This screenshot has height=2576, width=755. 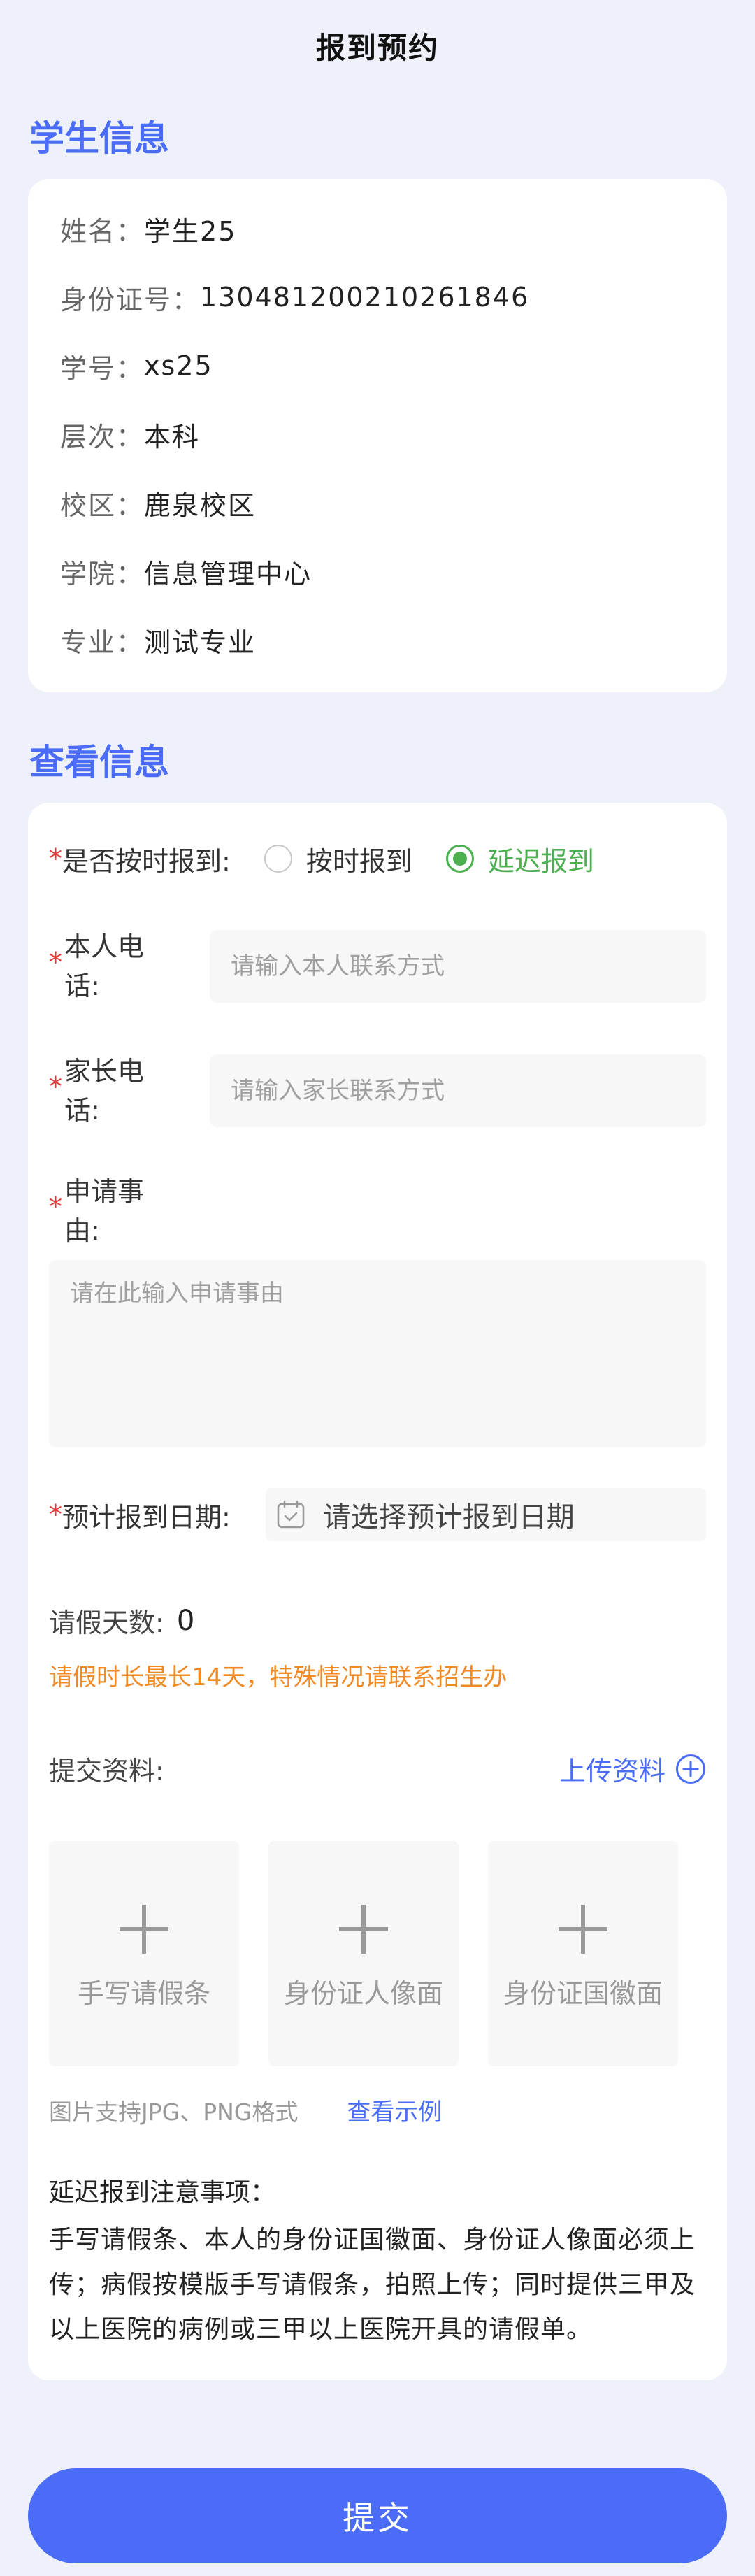 What do you see at coordinates (200, 505) in the screenshot?
I see `info-value: 鹿泉校区` at bounding box center [200, 505].